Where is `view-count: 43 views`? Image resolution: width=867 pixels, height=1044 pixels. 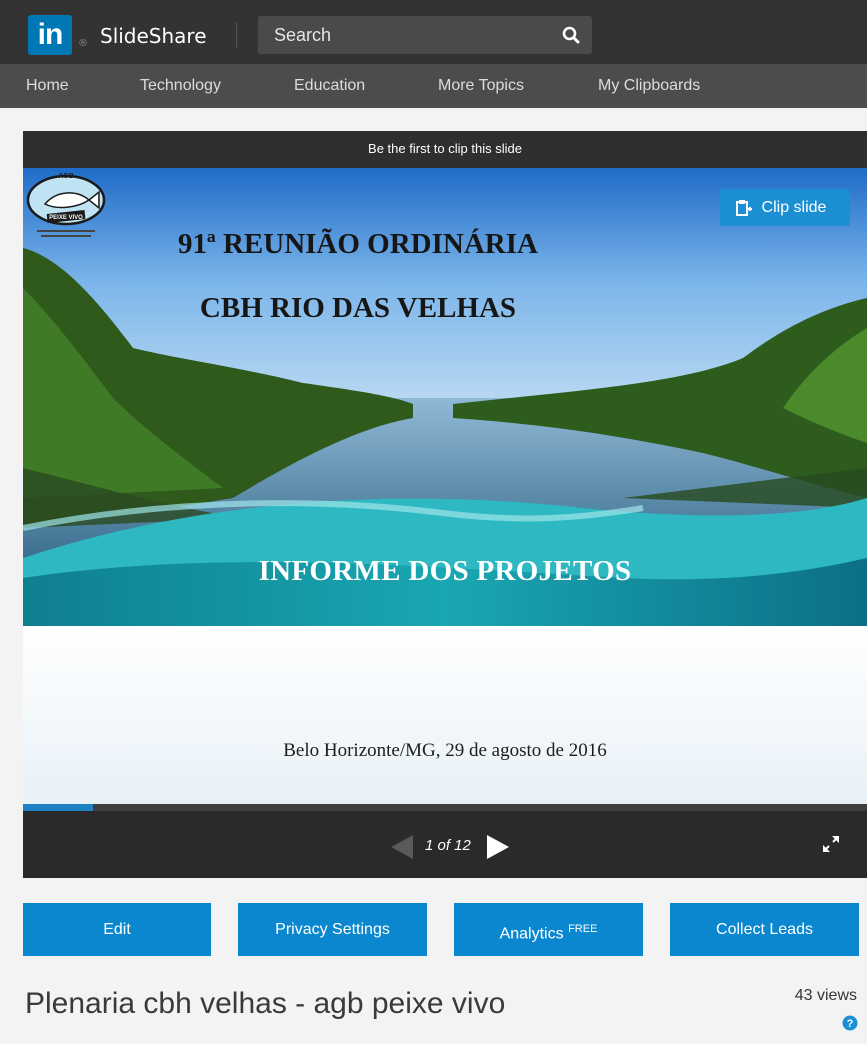 view-count: 43 views is located at coordinates (825, 995).